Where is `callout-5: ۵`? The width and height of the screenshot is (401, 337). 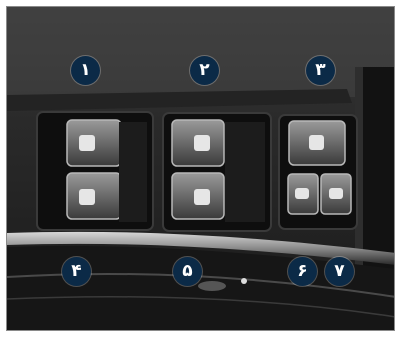 callout-5: ۵ is located at coordinates (187, 271).